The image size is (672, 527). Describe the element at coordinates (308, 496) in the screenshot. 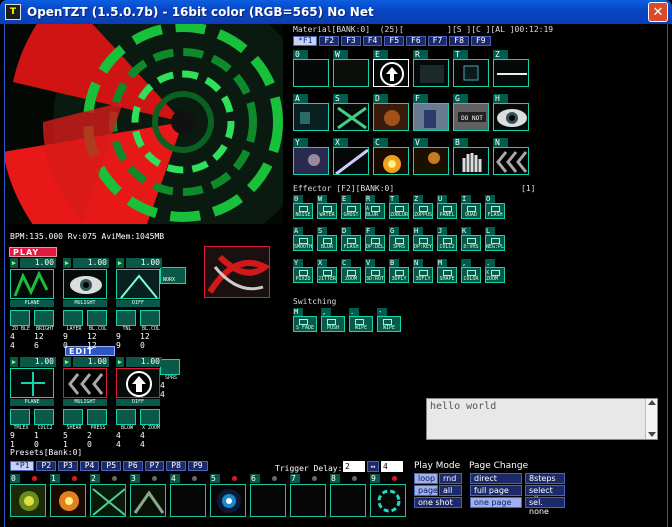

I see `cue-slot-7: 7` at that location.